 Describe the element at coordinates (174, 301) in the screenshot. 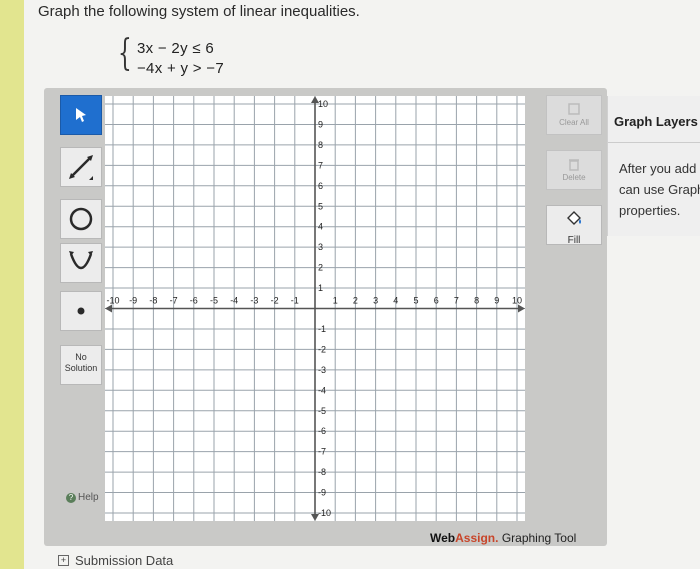

I see `x-tick-label: -7` at that location.